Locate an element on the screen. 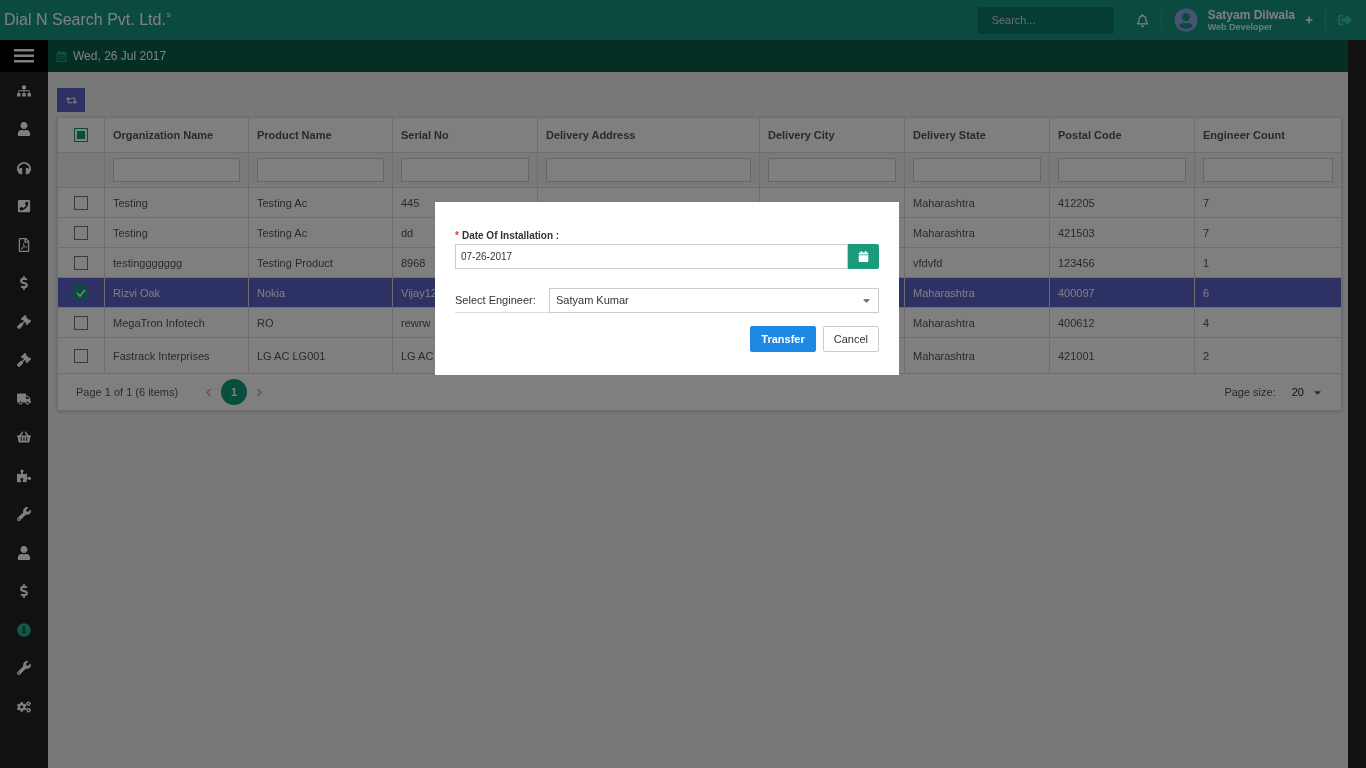  table-cell: Rizvi Oak is located at coordinates (137, 292).